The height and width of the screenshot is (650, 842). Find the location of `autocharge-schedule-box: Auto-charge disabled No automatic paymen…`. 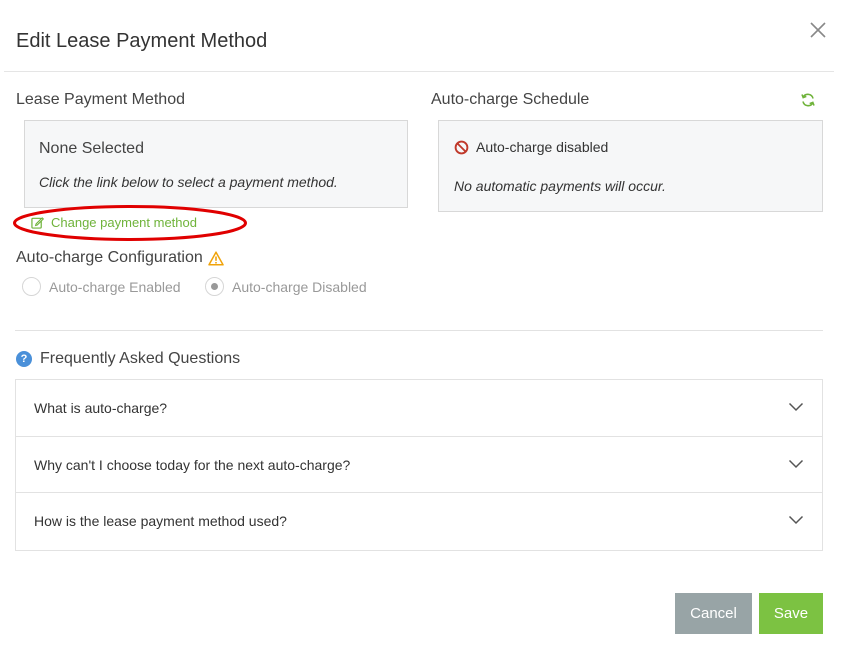

autocharge-schedule-box: Auto-charge disabled No automatic paymen… is located at coordinates (630, 166).